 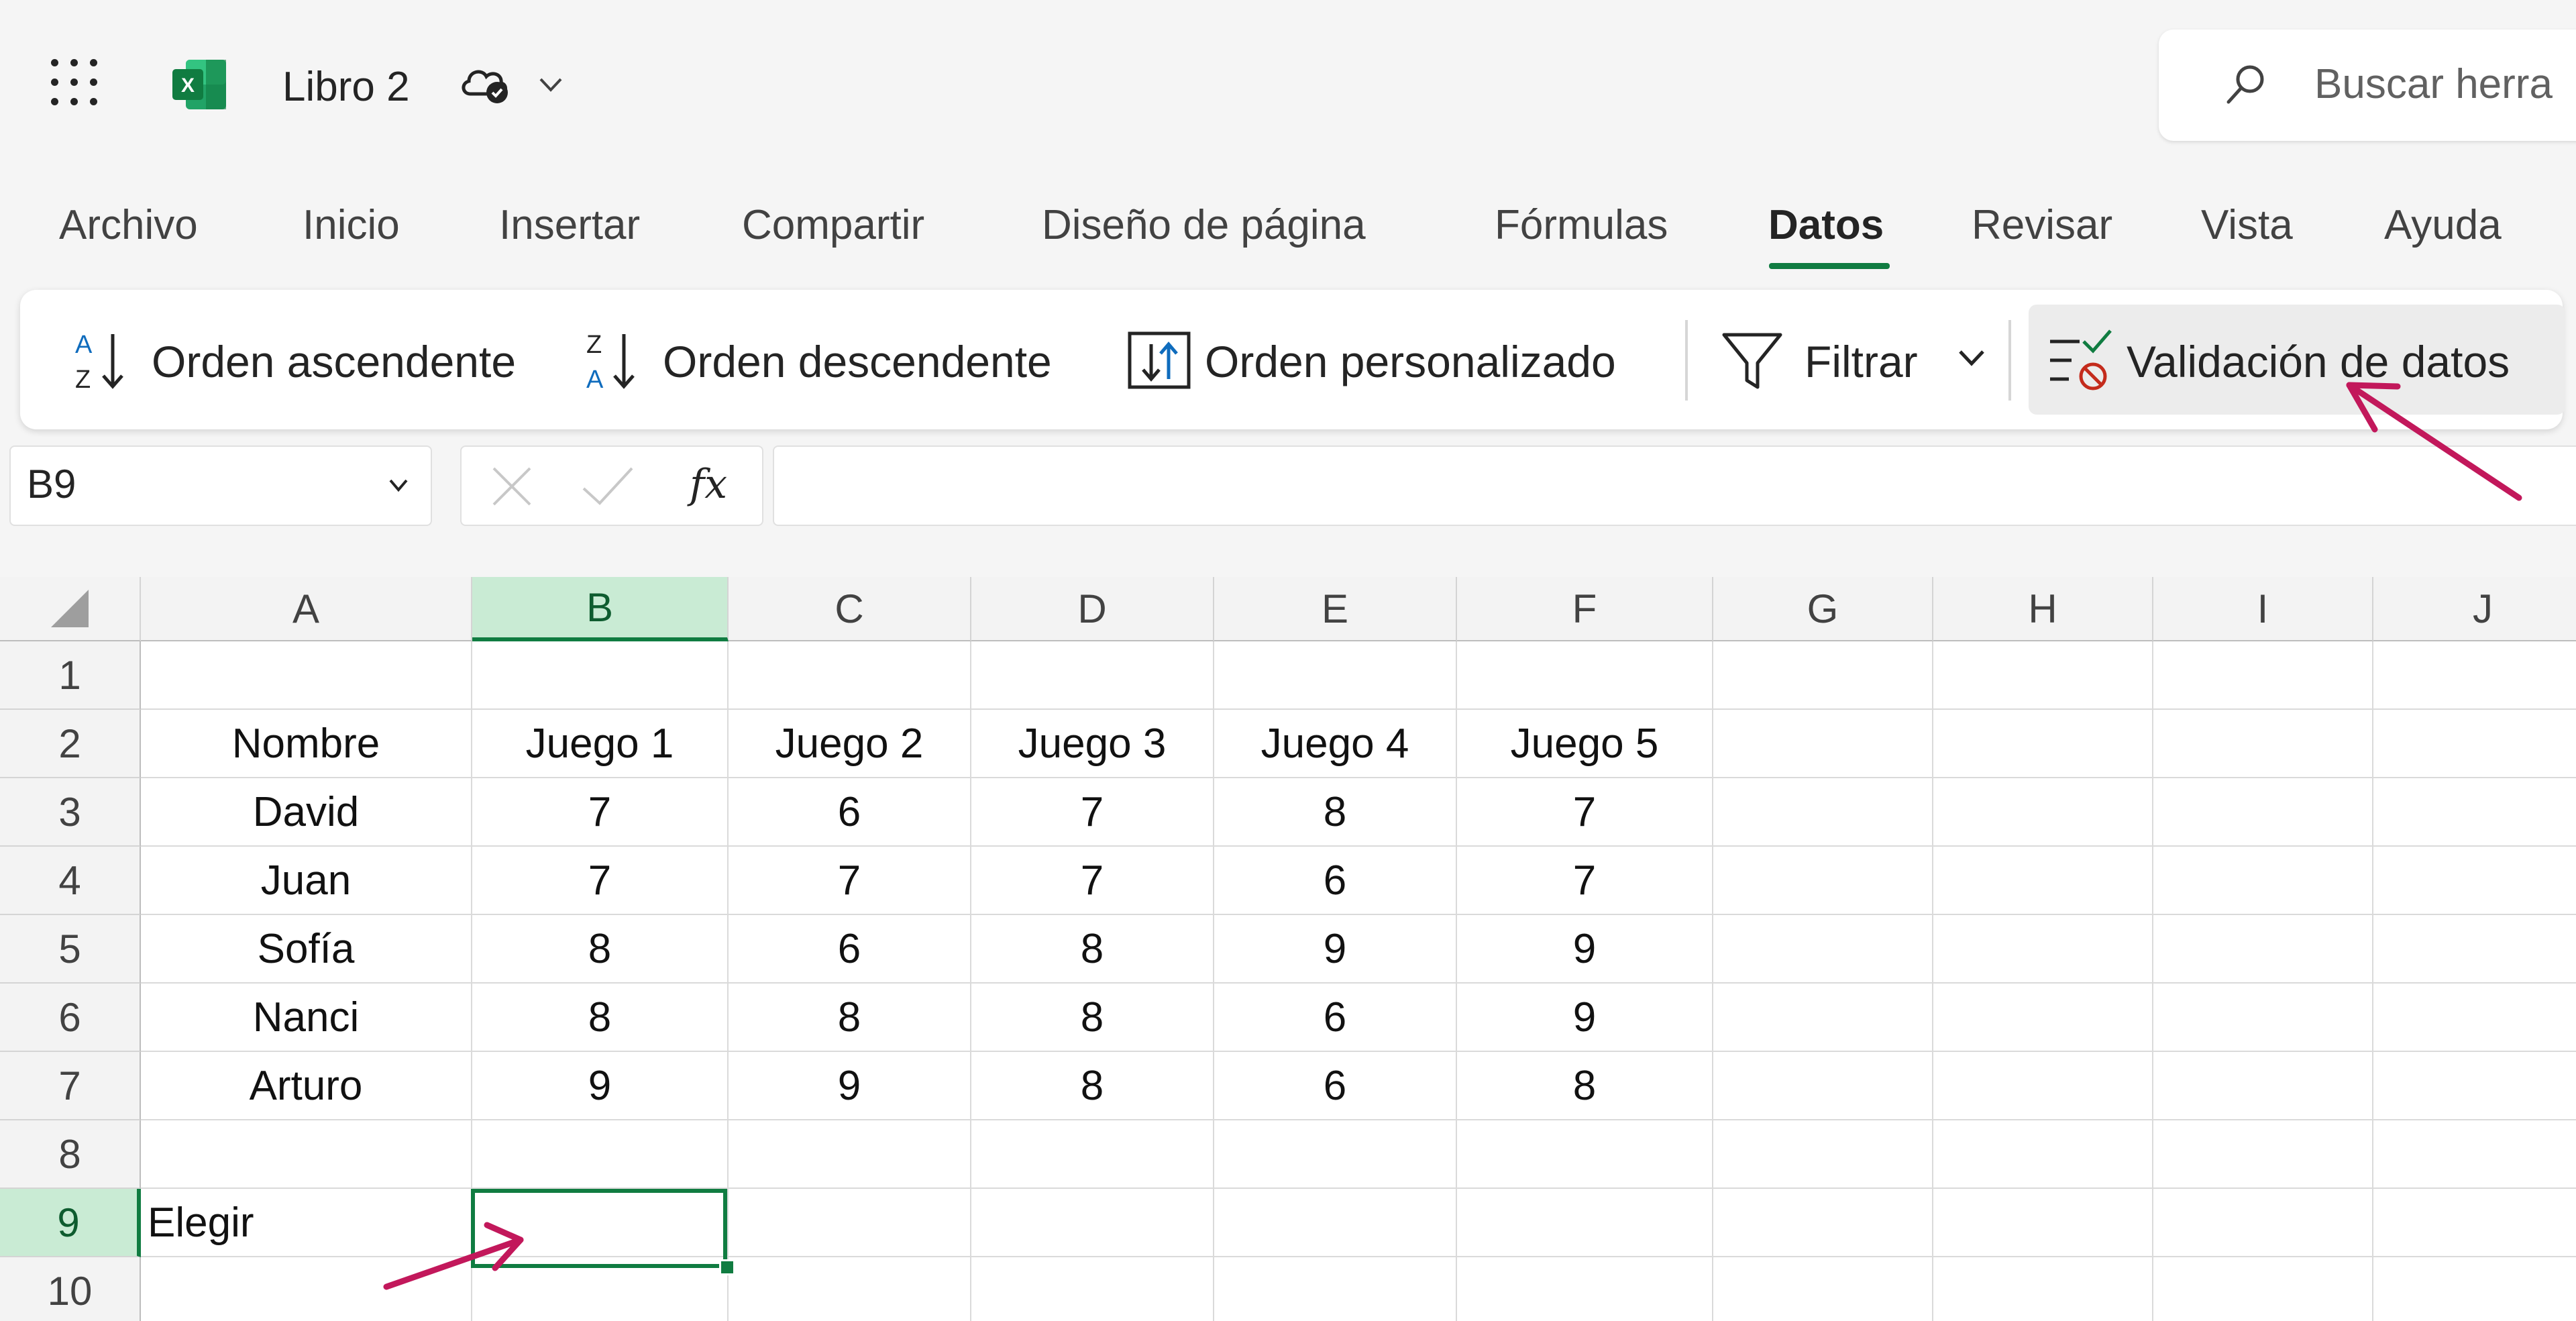 I want to click on cell-j4, so click(x=2474, y=881).